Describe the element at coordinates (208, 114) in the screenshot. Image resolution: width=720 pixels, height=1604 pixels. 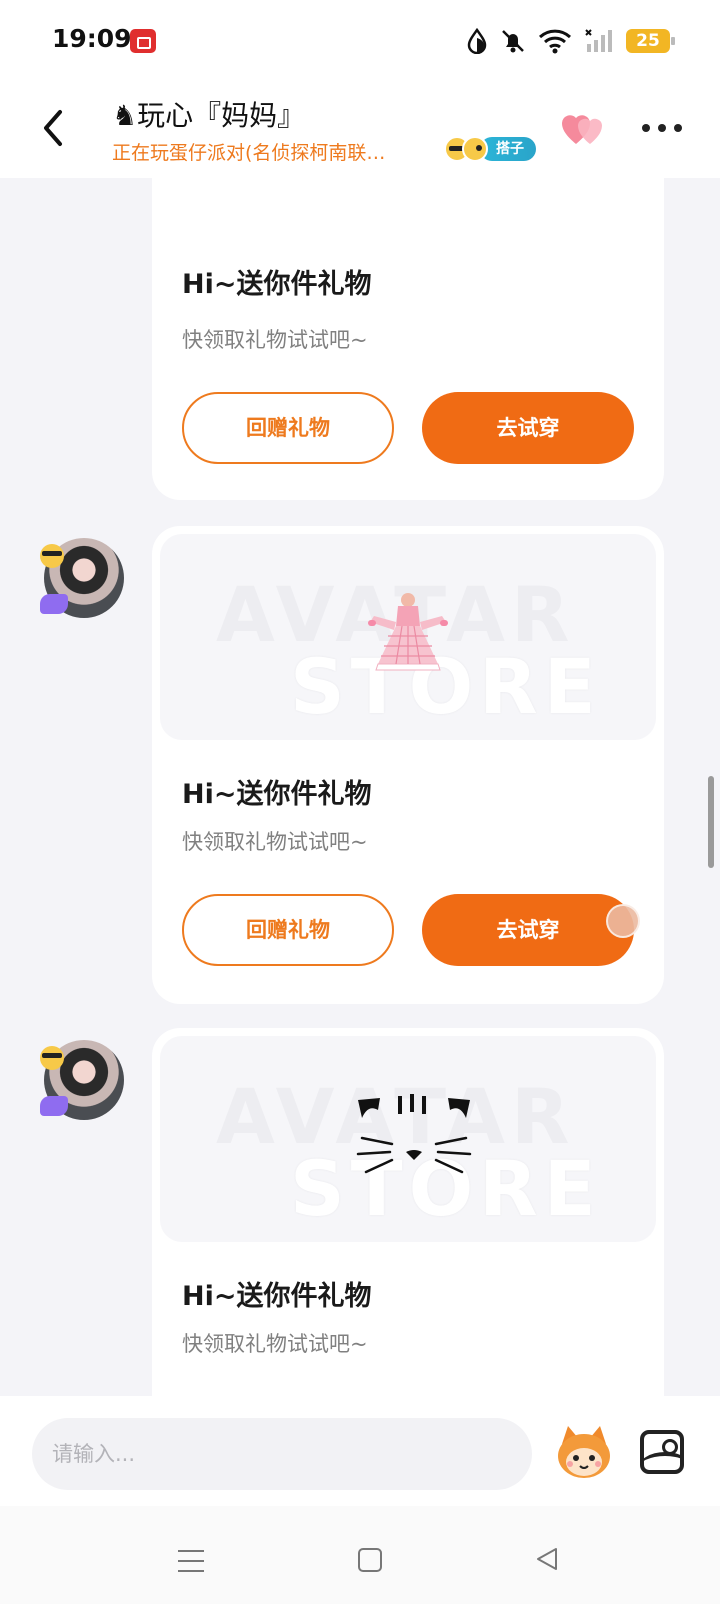
I see `contact-name: ♞玩心『妈妈』` at that location.